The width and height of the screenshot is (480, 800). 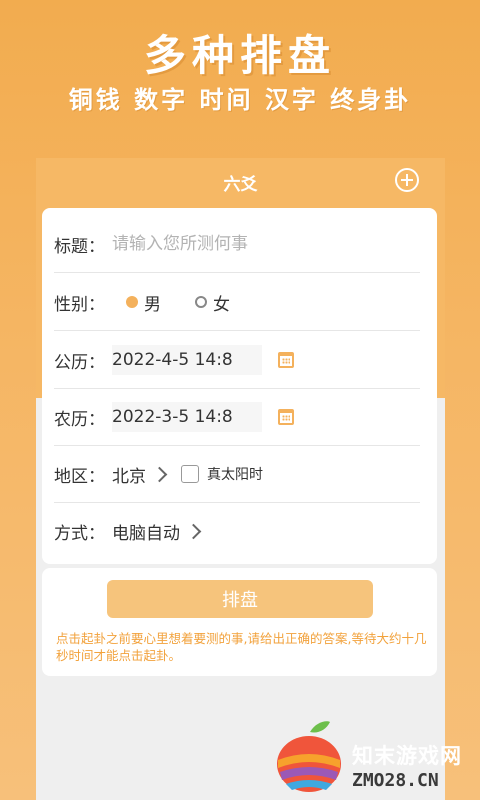 I want to click on apple-logo-icon, so click(x=309, y=756).